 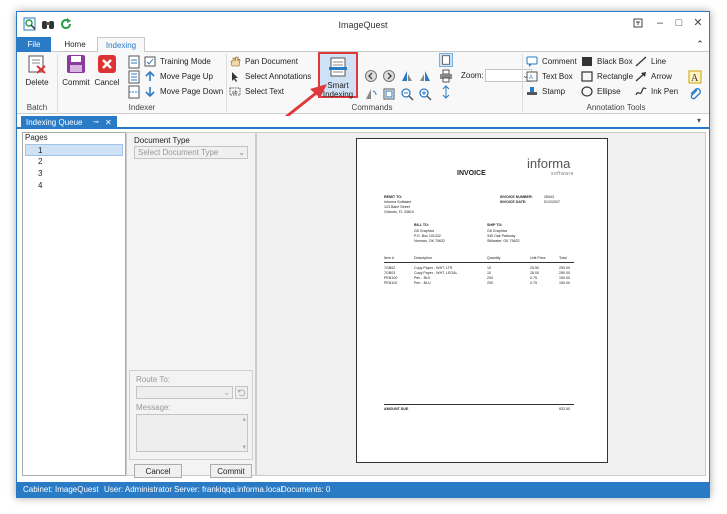 I want to click on close-button: ✕, so click(x=698, y=23).